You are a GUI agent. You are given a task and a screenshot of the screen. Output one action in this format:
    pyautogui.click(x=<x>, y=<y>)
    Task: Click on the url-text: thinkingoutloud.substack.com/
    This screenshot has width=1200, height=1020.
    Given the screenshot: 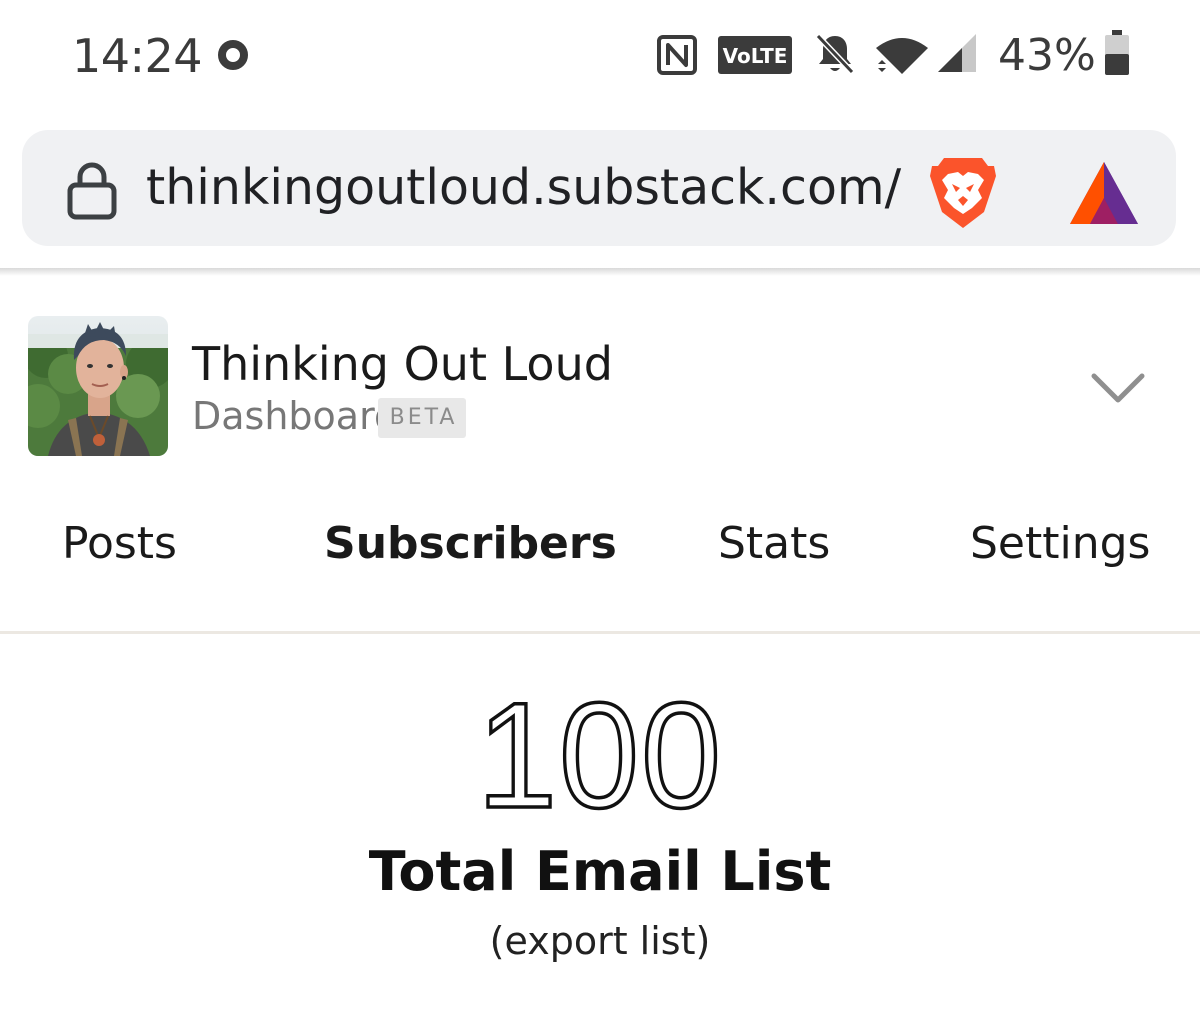 What is the action you would take?
    pyautogui.click(x=535, y=188)
    